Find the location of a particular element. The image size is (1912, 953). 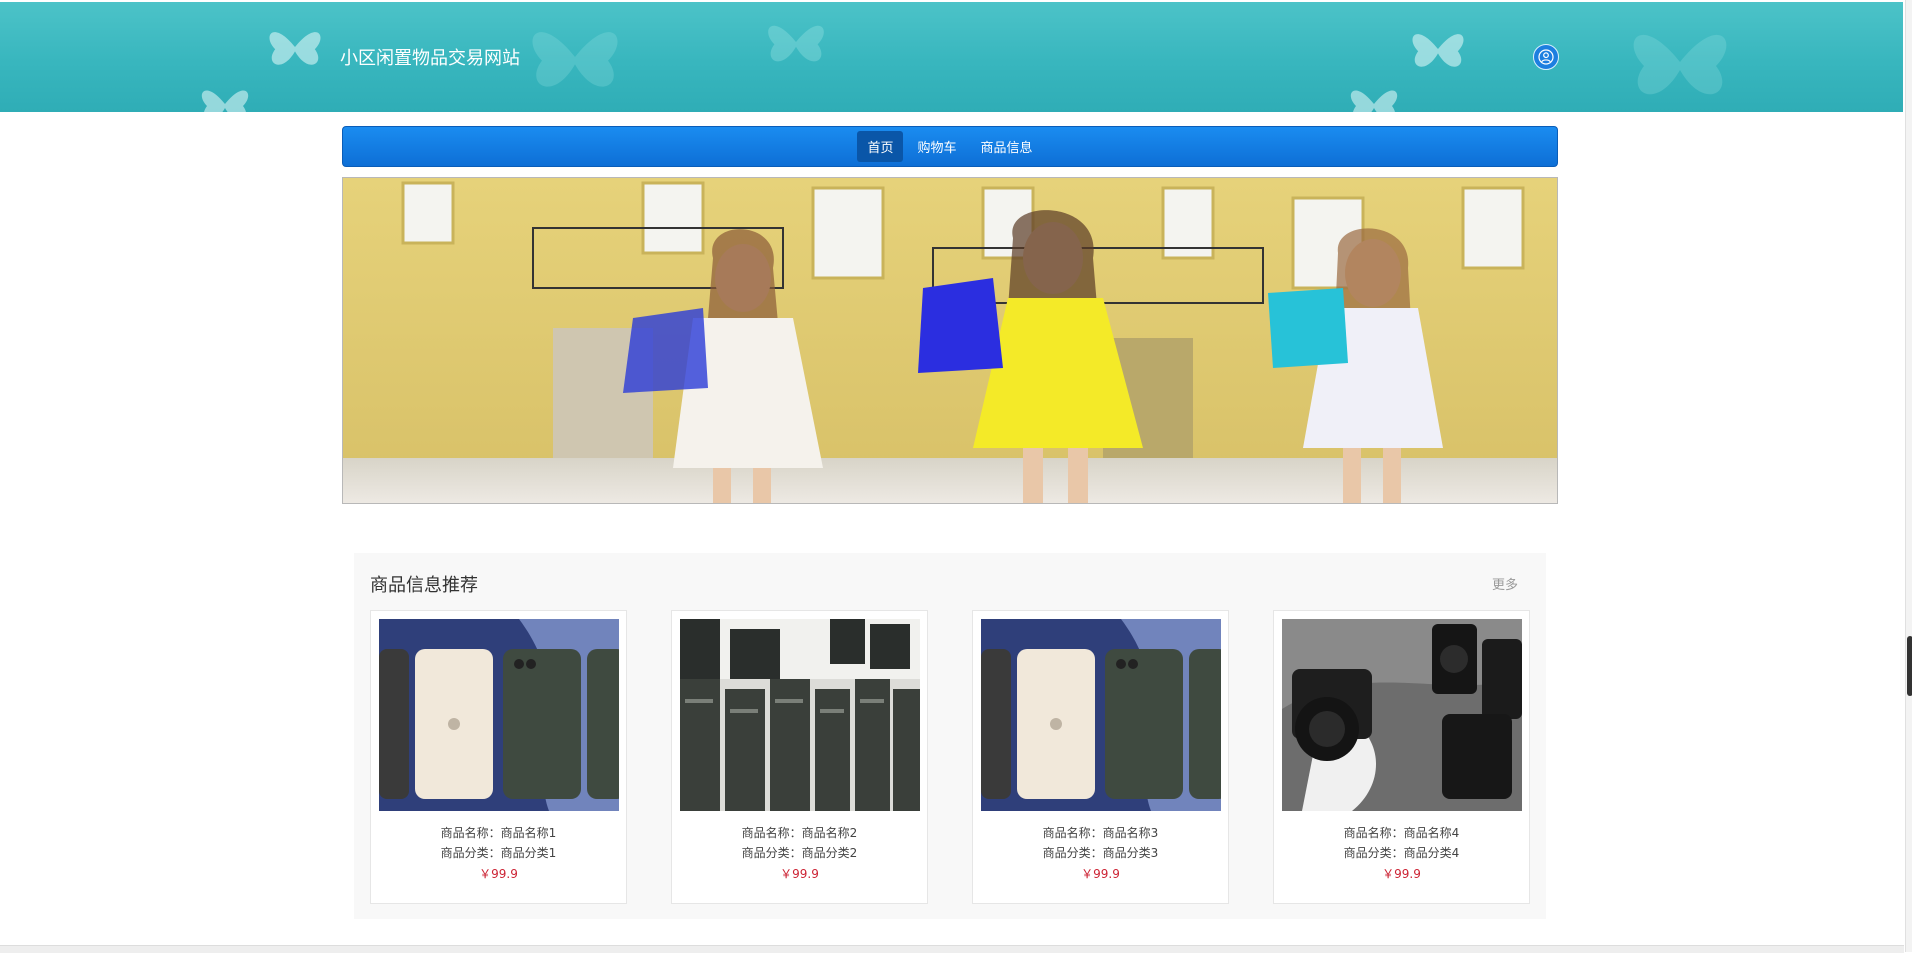

site-title: 小区闲置物品交易网站 is located at coordinates (430, 58).